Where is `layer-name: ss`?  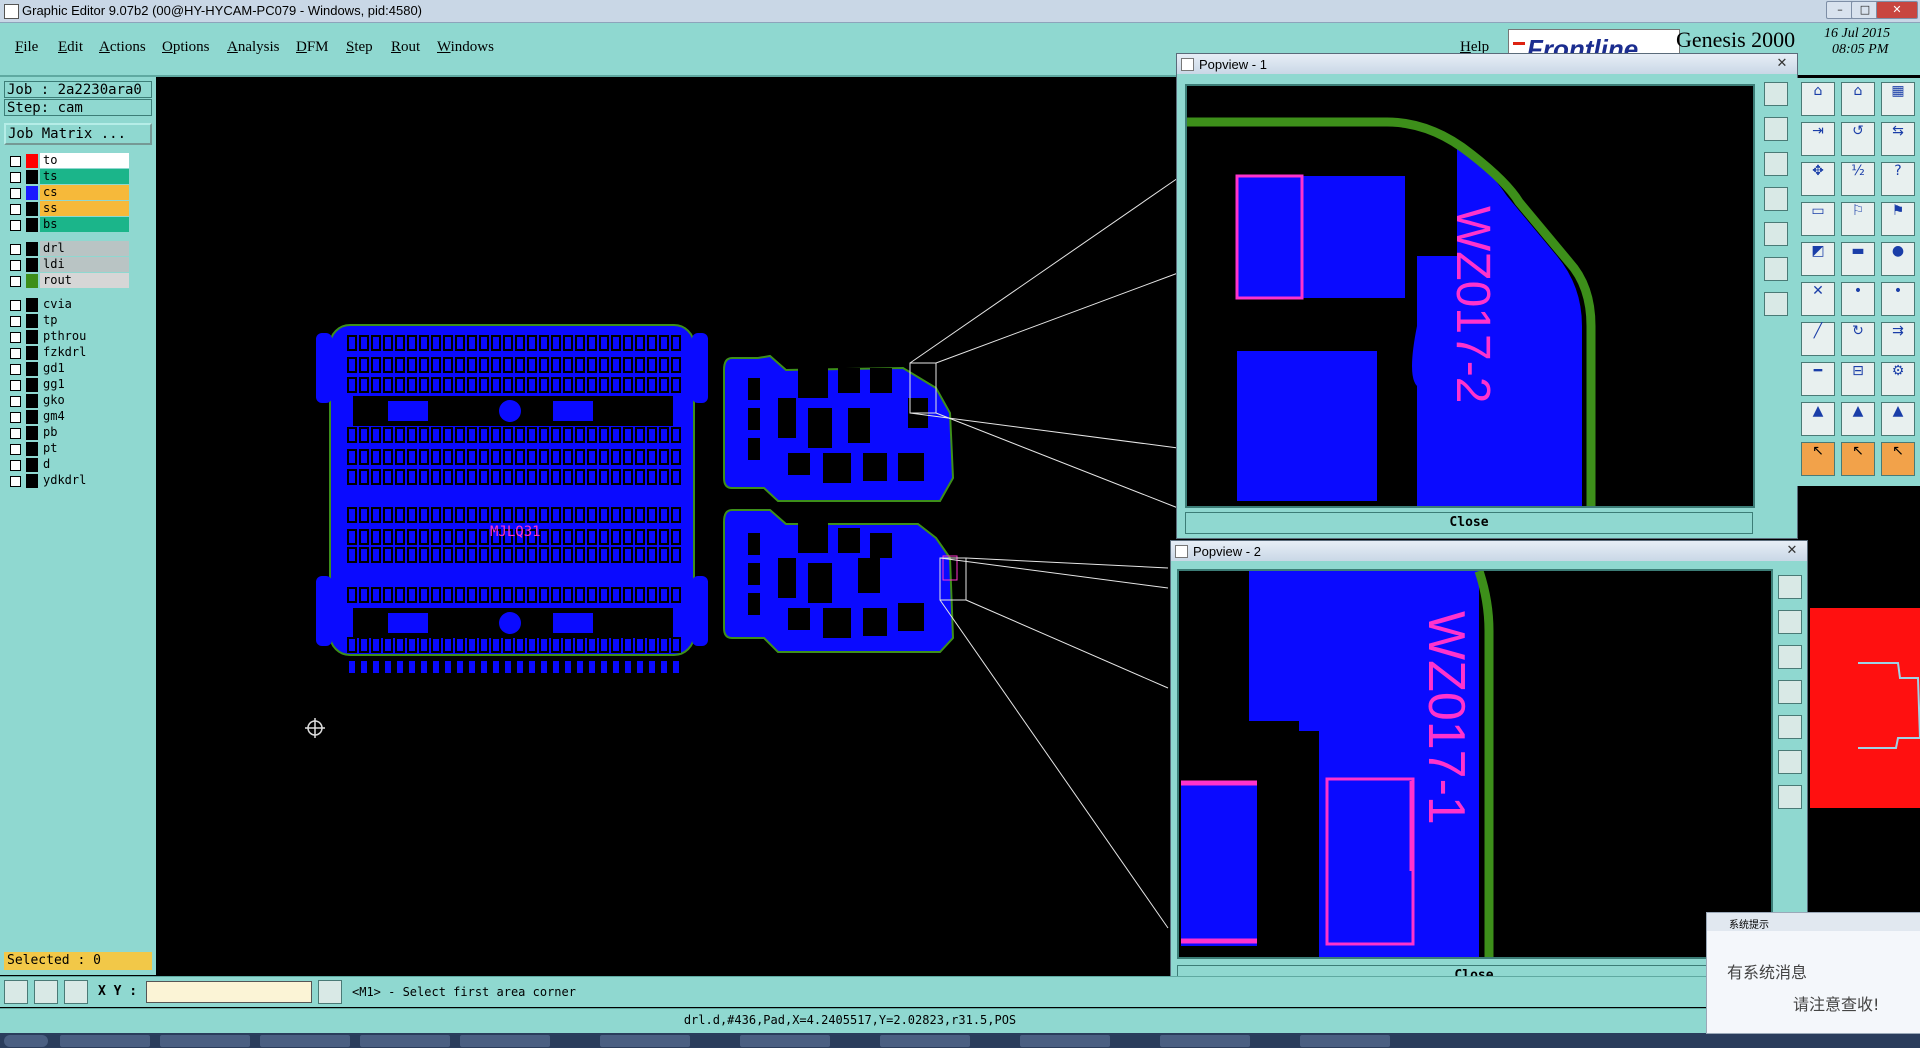 layer-name: ss is located at coordinates (84, 208).